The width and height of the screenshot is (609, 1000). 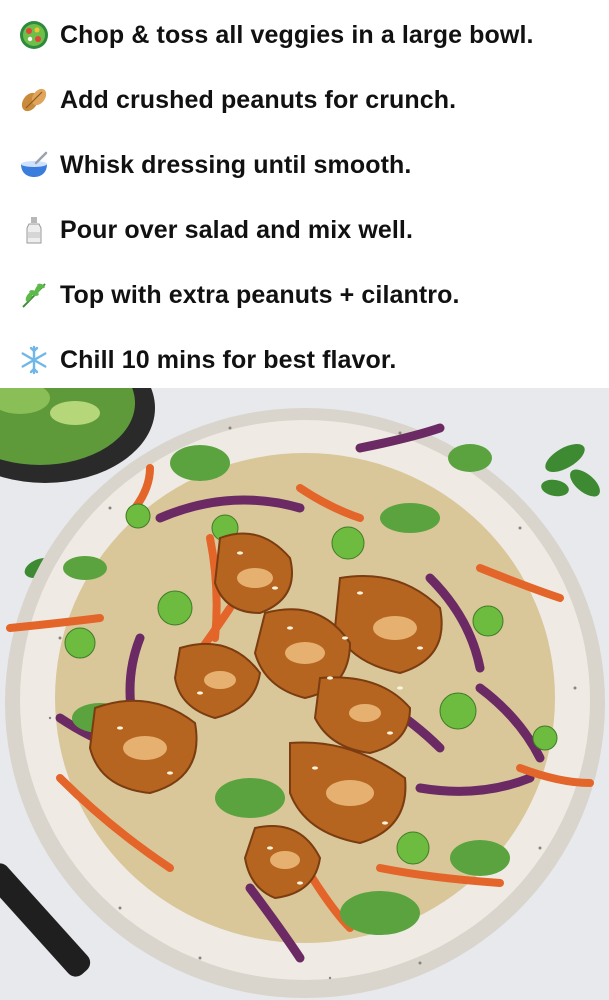 I want to click on step-4: Pour over salad and mix well., so click(x=215, y=230).